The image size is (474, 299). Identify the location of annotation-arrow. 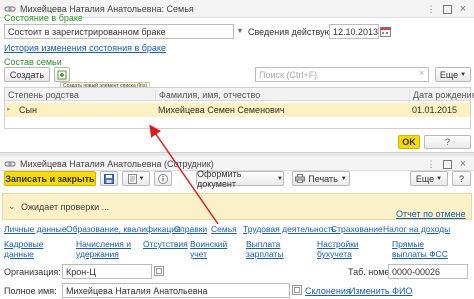
(184, 174).